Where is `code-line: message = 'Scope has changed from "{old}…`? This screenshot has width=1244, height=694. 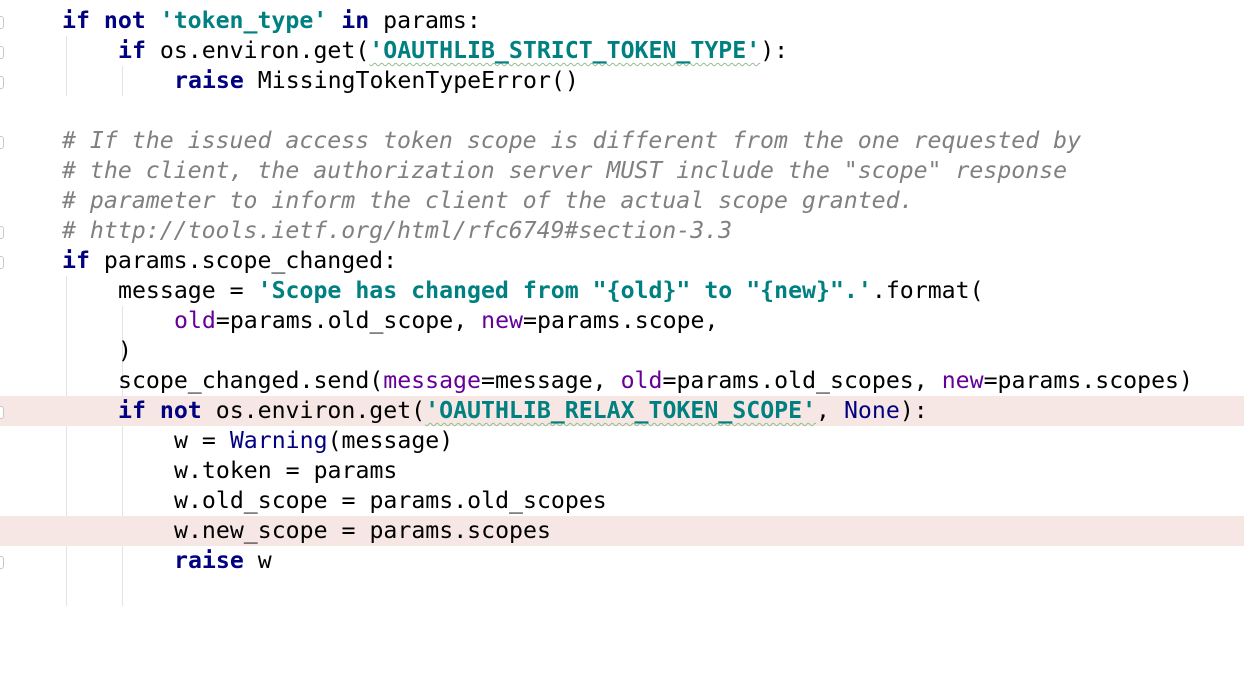 code-line: message = 'Scope has changed from "{old}… is located at coordinates (622, 291).